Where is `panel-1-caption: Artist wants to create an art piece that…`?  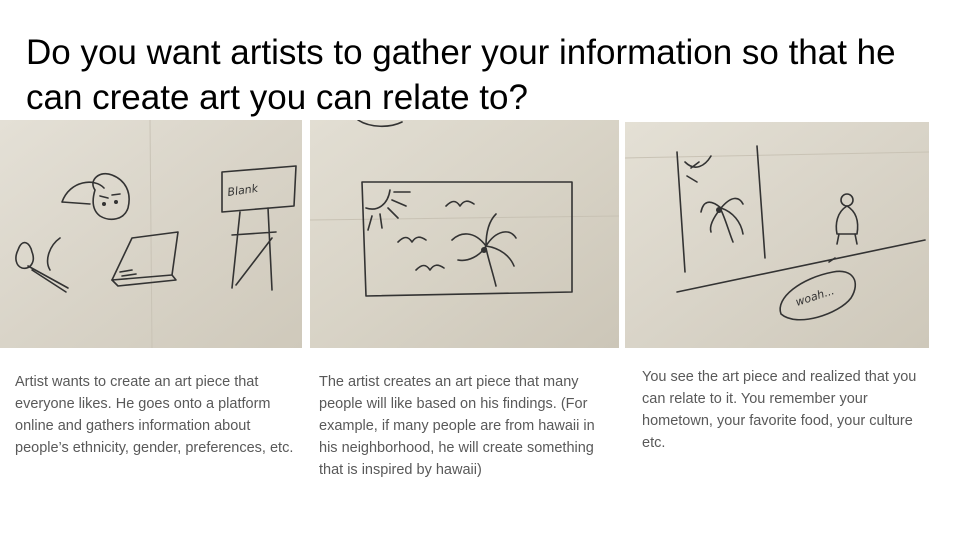 panel-1-caption: Artist wants to create an art piece that… is located at coordinates (154, 415).